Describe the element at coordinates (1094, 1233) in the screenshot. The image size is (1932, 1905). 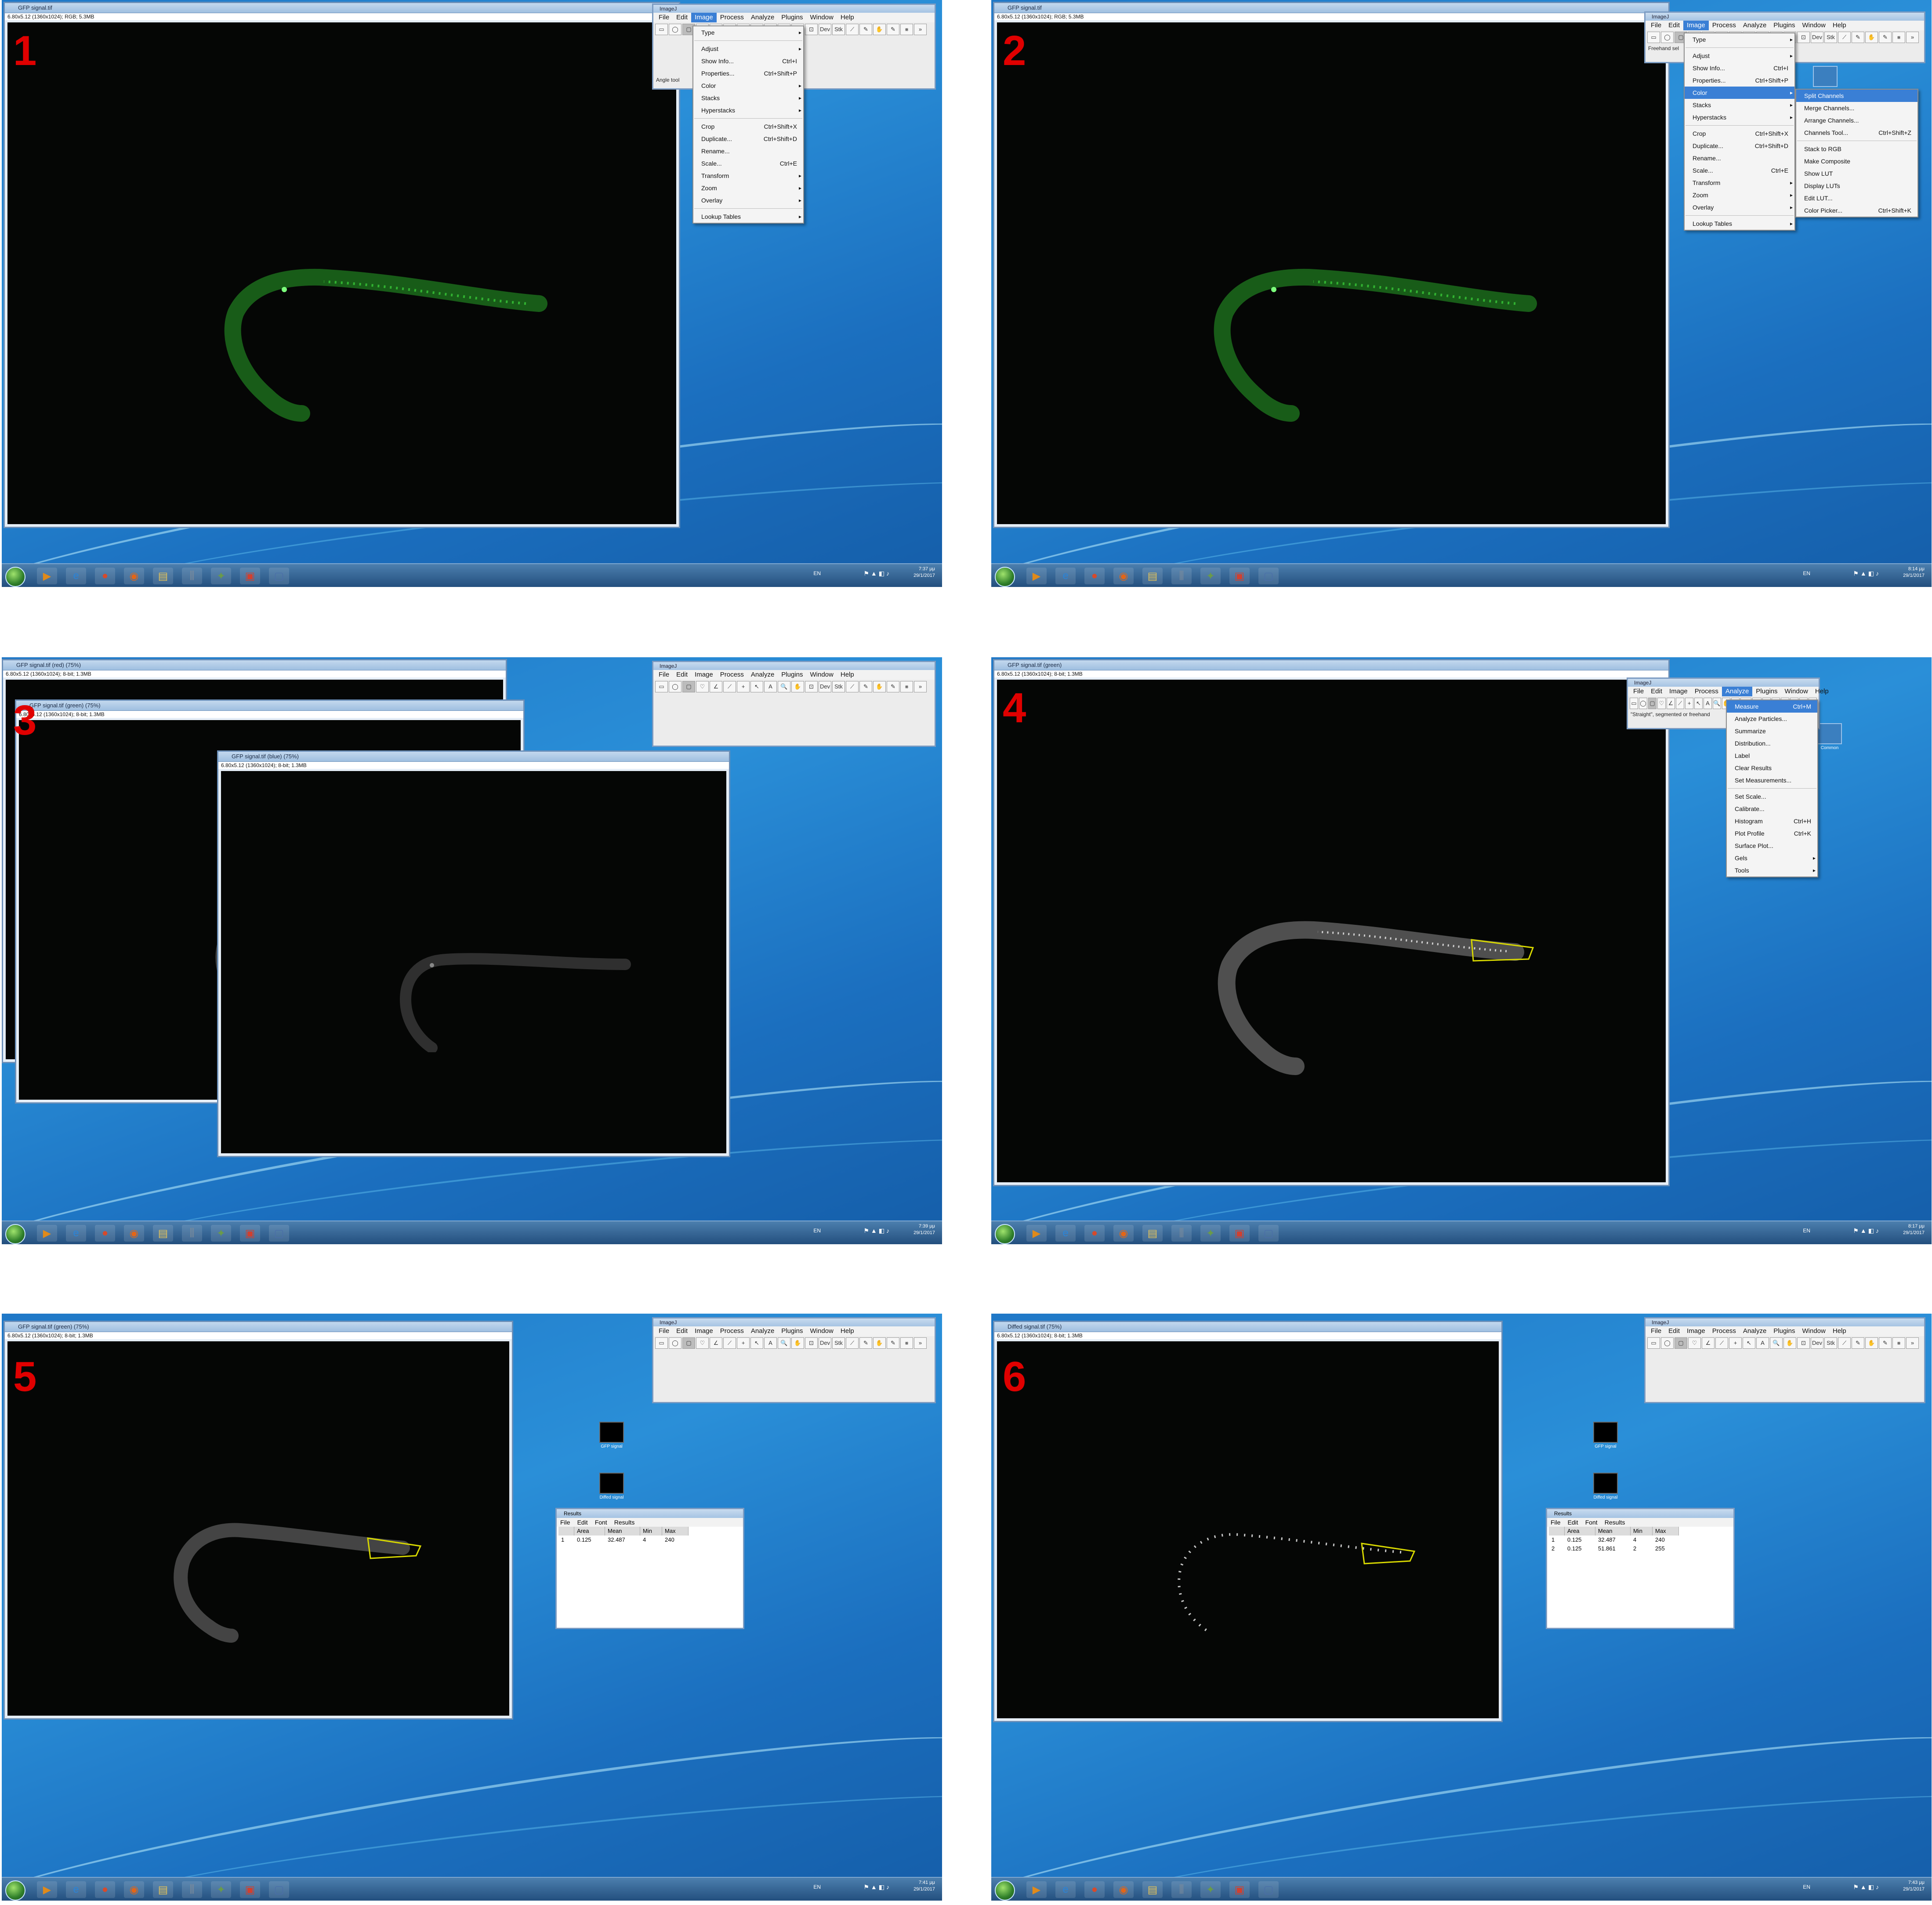
I see `chrome-icon: ●` at that location.